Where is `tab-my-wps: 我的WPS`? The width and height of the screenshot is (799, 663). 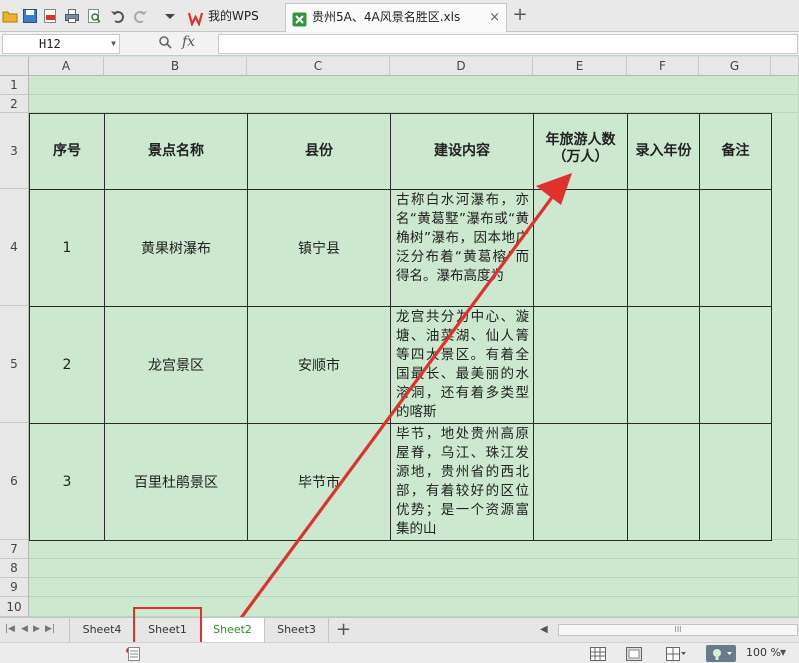
tab-my-wps: 我的WPS is located at coordinates (233, 17).